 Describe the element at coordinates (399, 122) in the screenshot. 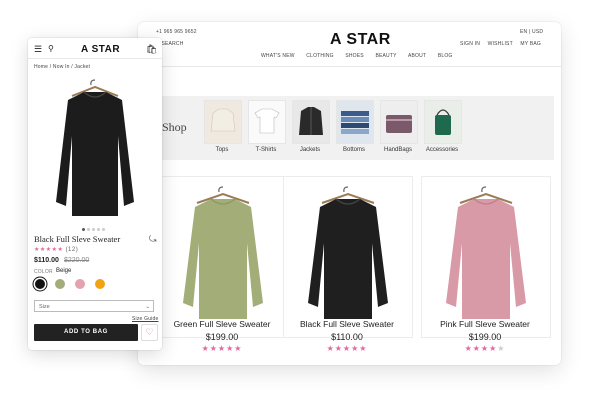

I see `category-thumb-handbags` at that location.